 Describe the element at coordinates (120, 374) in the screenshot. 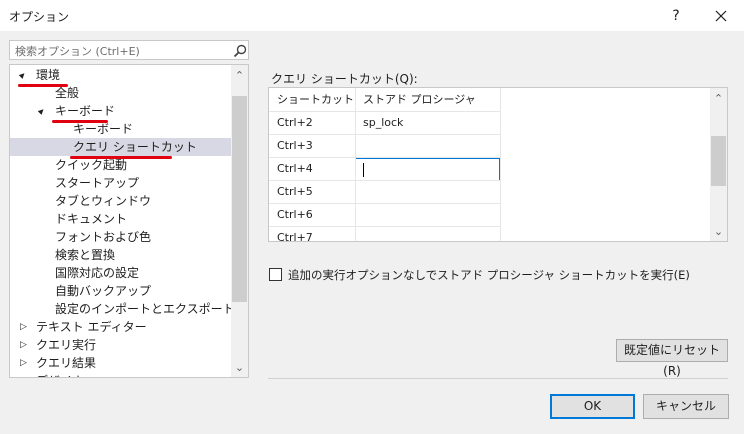

I see `tree-item: ▷ デザイナー` at that location.